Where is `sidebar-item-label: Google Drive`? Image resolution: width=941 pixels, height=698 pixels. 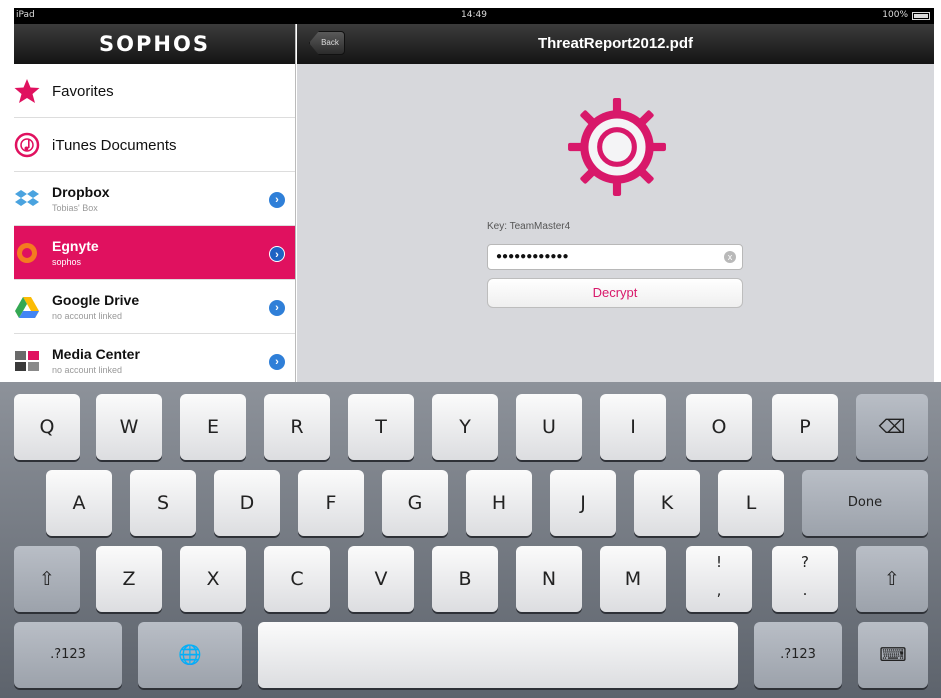 sidebar-item-label: Google Drive is located at coordinates (96, 300).